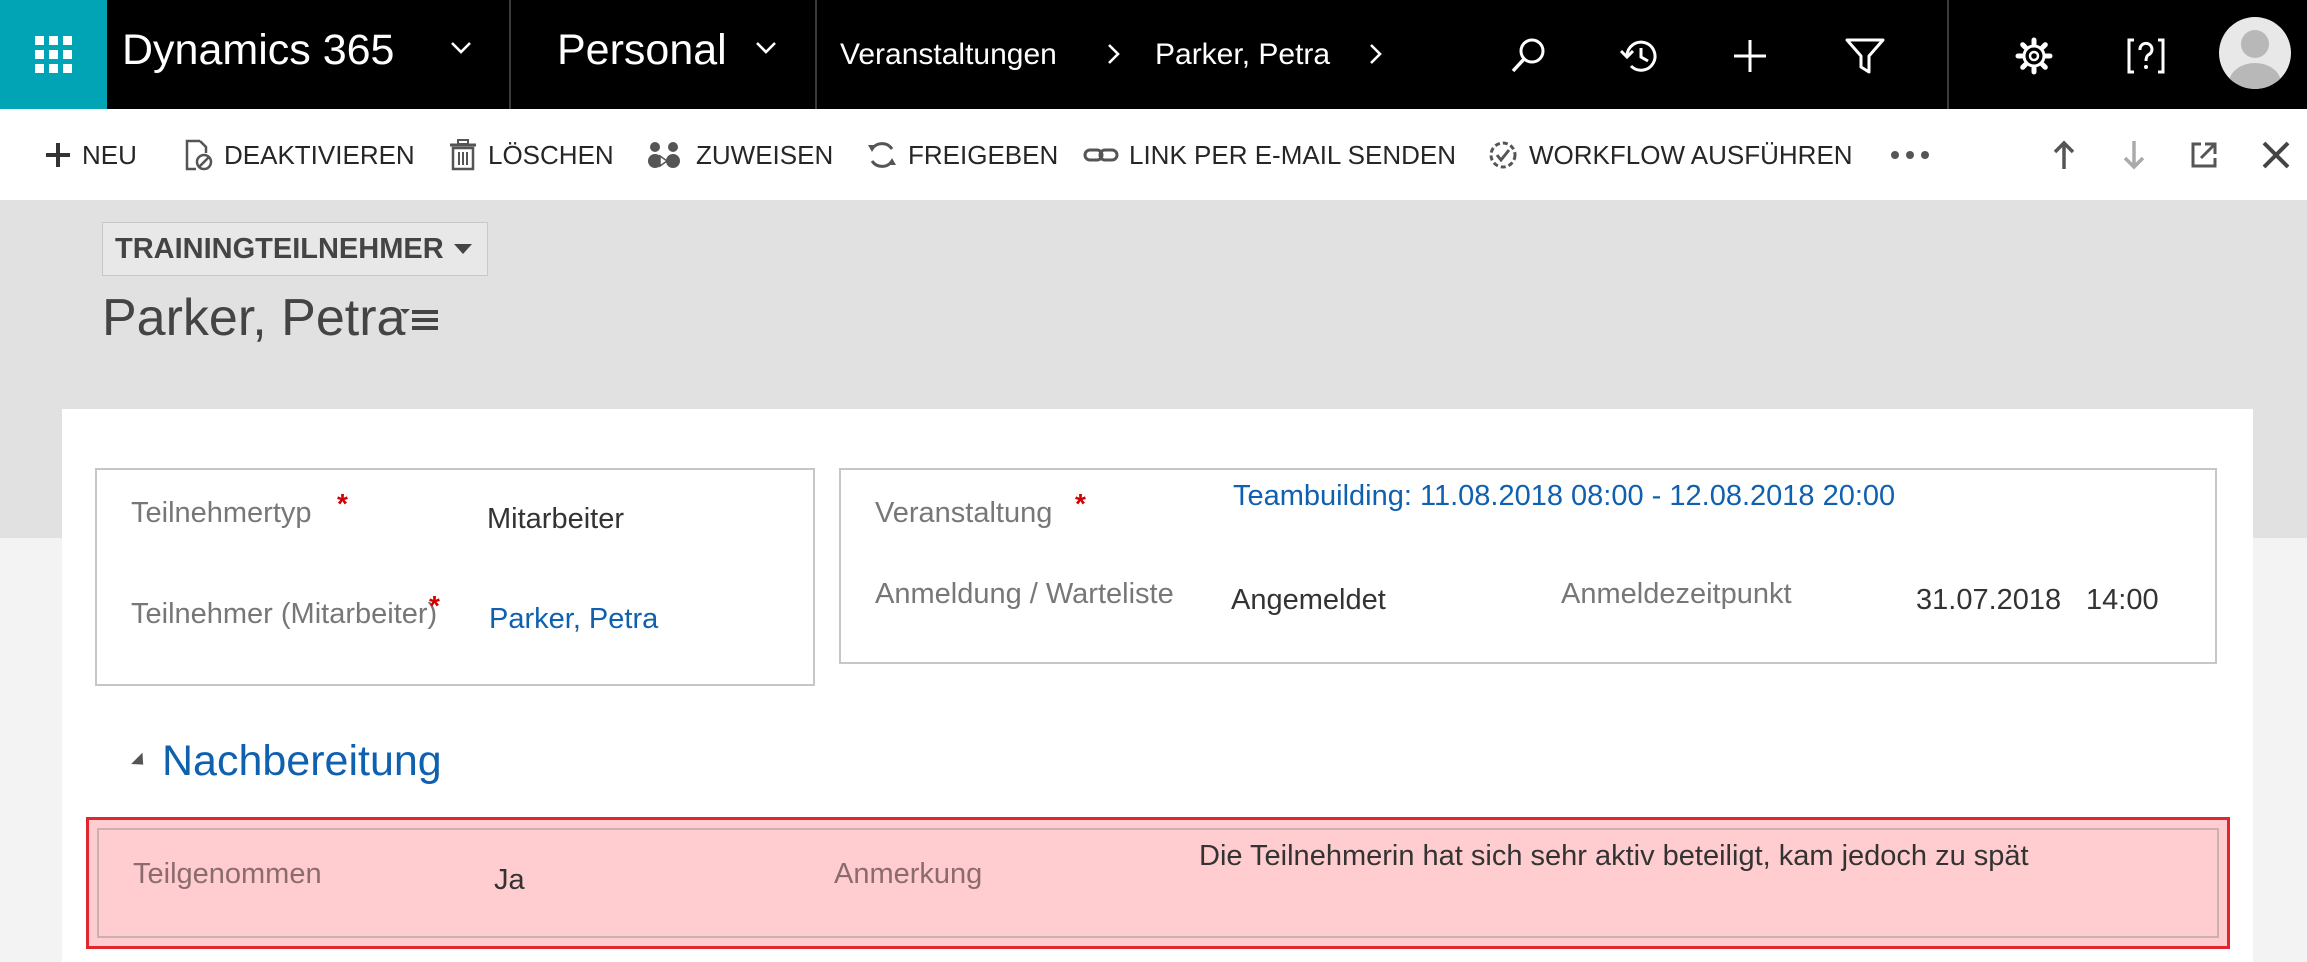 Image resolution: width=2307 pixels, height=962 pixels. What do you see at coordinates (964, 513) in the screenshot?
I see `event-label: Veranstaltung` at bounding box center [964, 513].